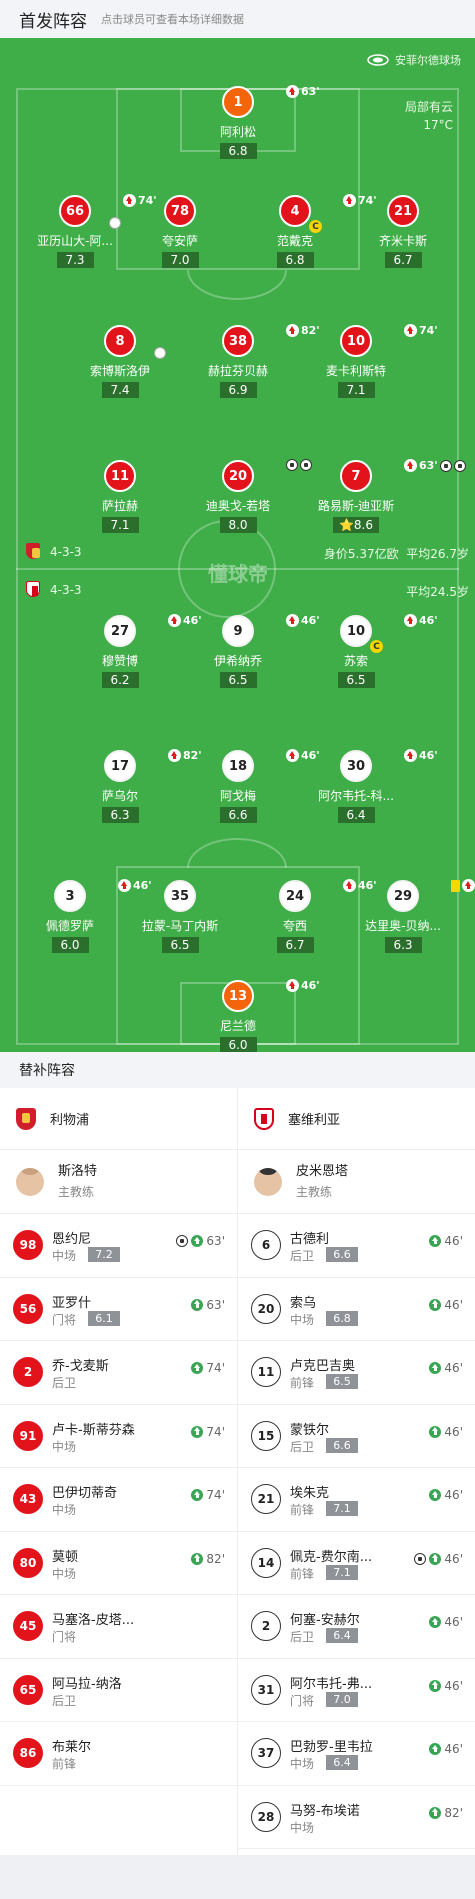 The image size is (475, 1899). What do you see at coordinates (421, 330) in the screenshot?
I see `player-events: 74'` at bounding box center [421, 330].